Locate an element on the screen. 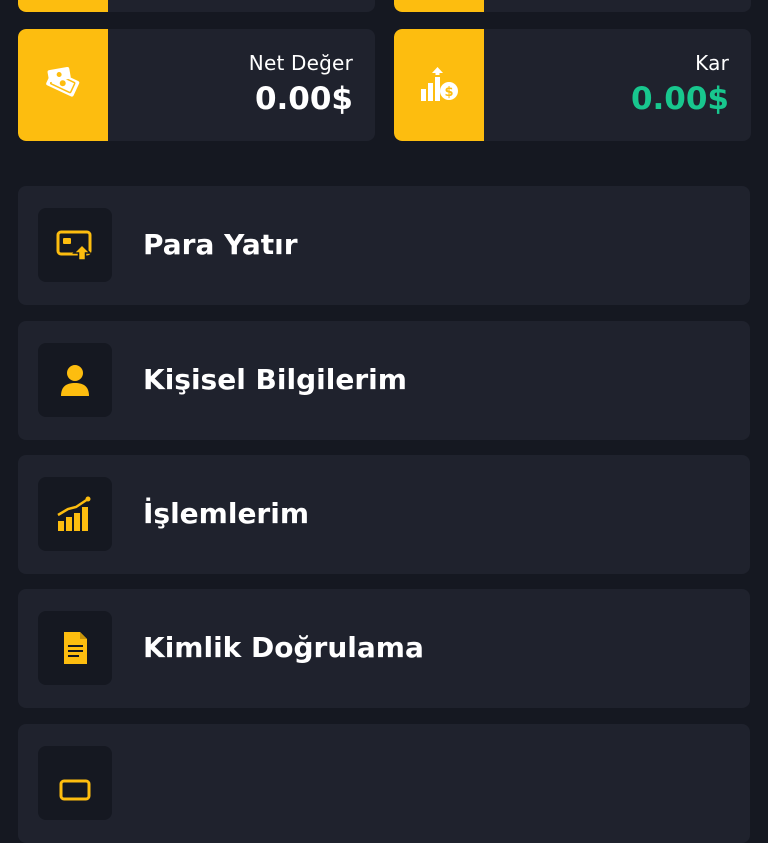  net-worth-label: Net Değer is located at coordinates (300, 63).